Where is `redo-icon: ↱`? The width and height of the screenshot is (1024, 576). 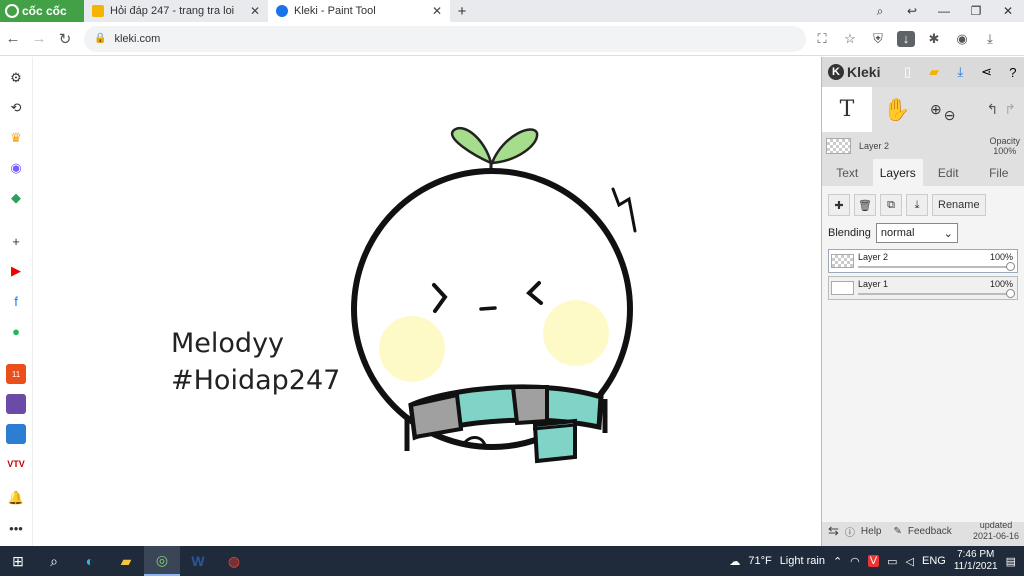
redo-icon: ↱ is located at coordinates (1010, 109).